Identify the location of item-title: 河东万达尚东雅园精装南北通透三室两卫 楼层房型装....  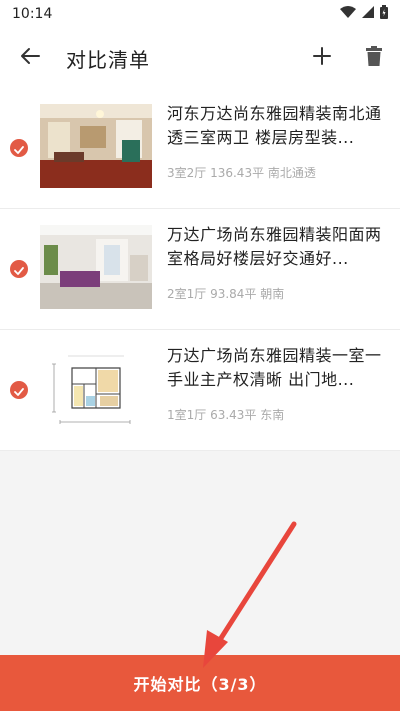
(274, 125).